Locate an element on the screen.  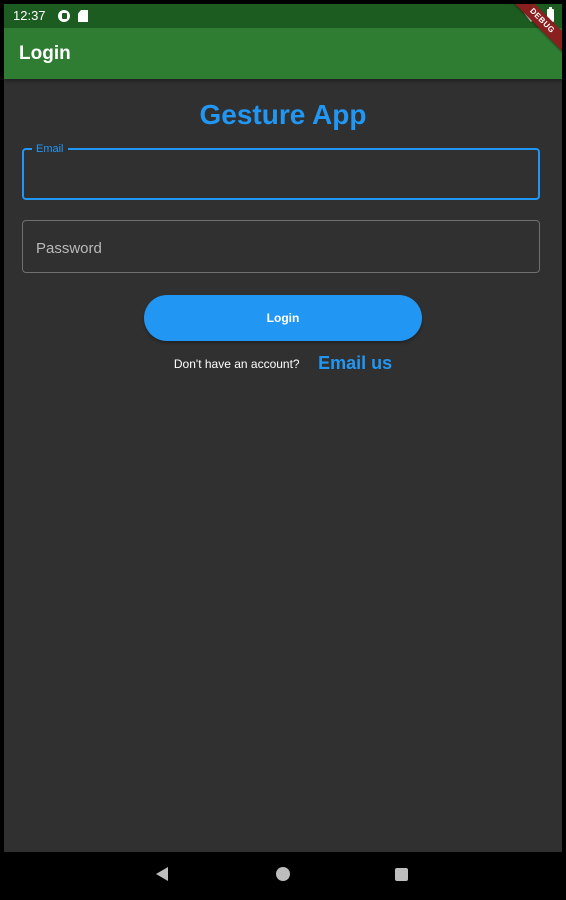
email-field: Email is located at coordinates (281, 171).